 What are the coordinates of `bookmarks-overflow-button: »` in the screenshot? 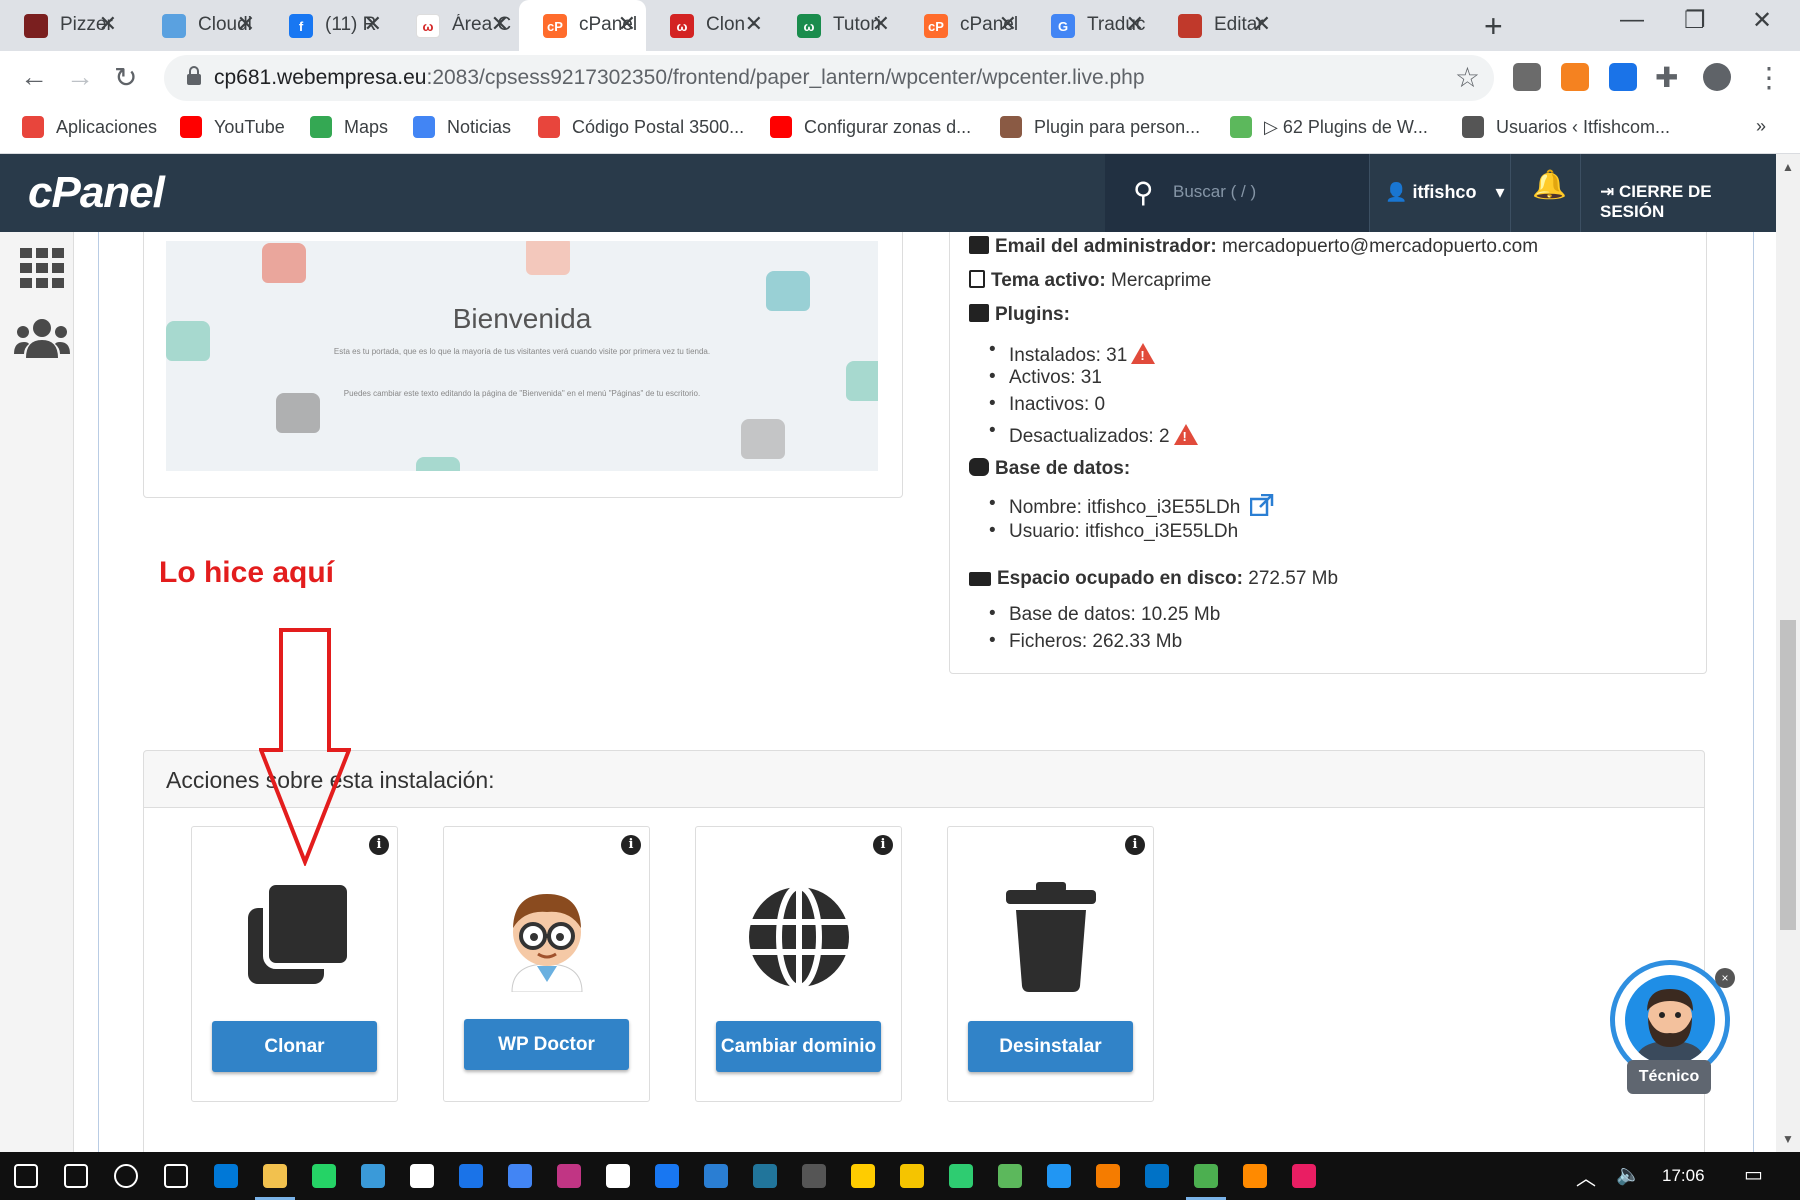 It's located at (1761, 126).